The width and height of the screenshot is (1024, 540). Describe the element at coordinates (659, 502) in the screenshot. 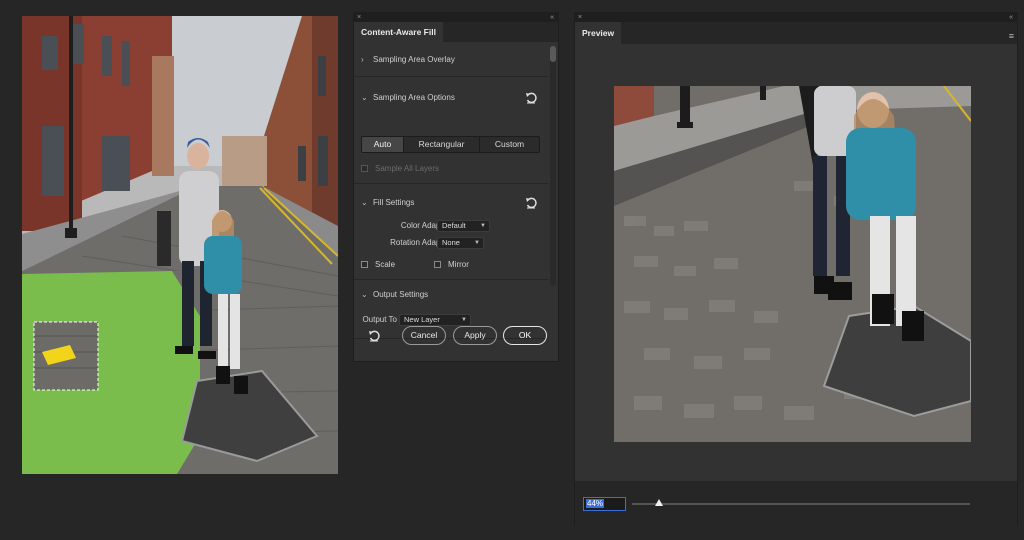

I see `zoom-slider-thumb` at that location.